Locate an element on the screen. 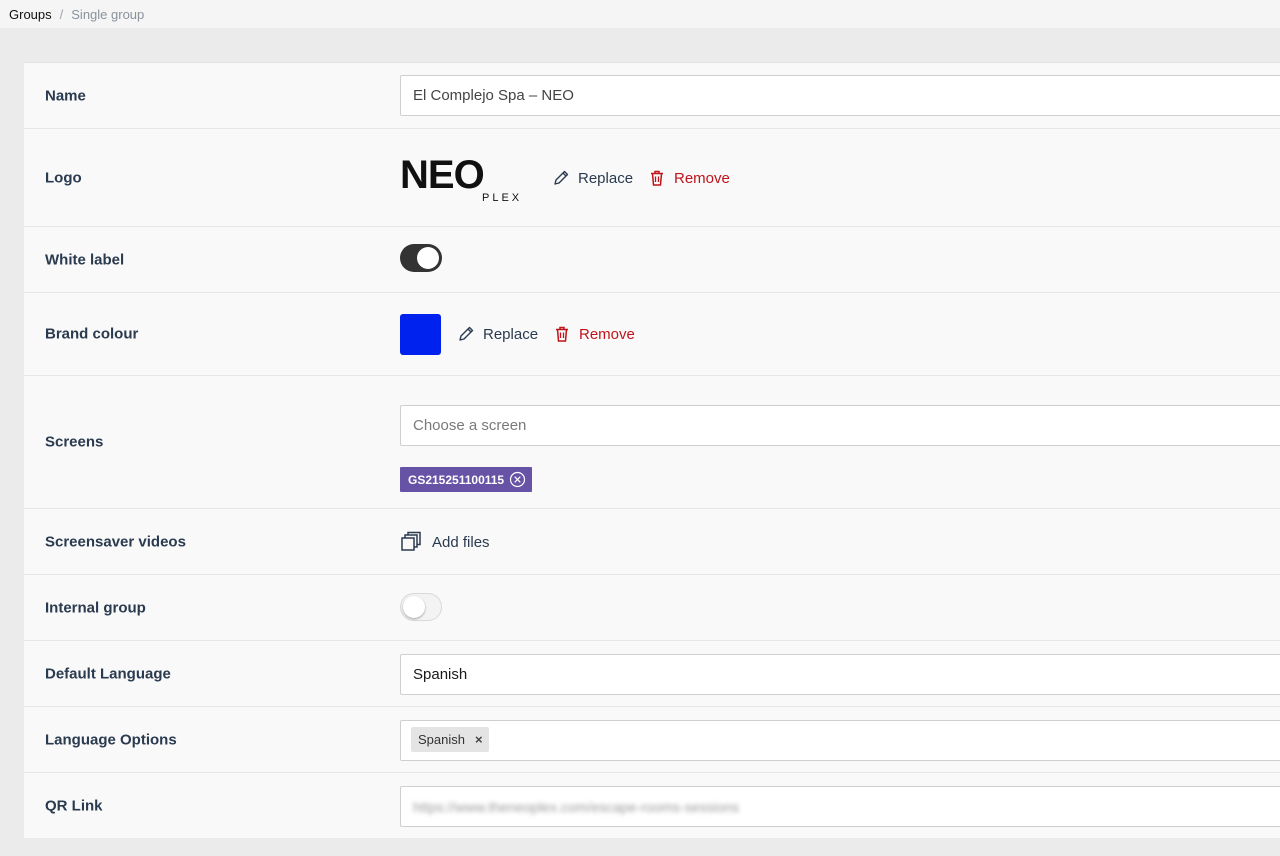 The height and width of the screenshot is (856, 1280). internal-group-toggle is located at coordinates (421, 607).